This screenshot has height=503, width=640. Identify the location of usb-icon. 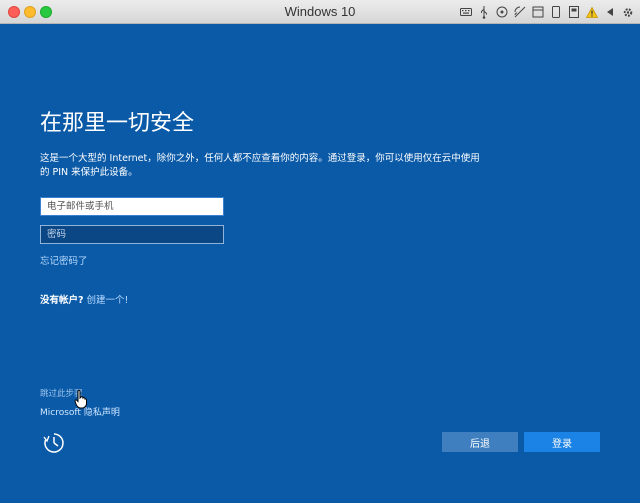
(484, 12).